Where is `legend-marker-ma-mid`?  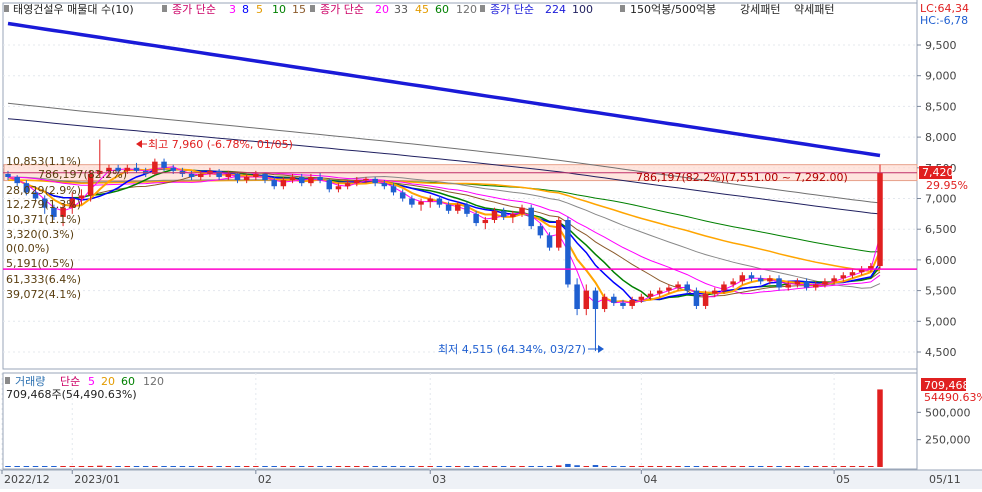 legend-marker-ma-mid is located at coordinates (312, 8).